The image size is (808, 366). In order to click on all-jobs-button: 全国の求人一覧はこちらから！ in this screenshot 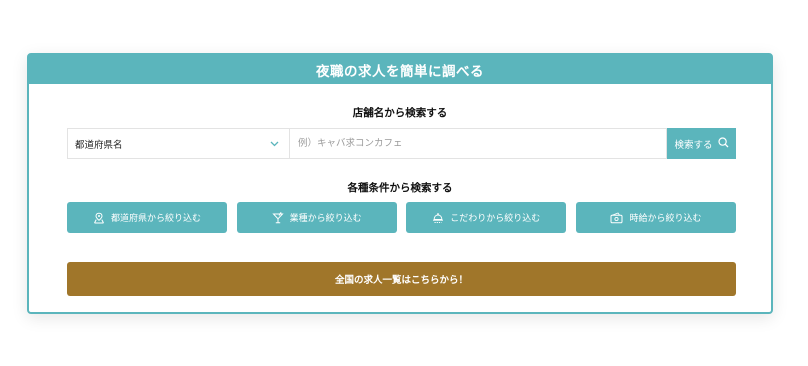, I will do `click(401, 279)`.